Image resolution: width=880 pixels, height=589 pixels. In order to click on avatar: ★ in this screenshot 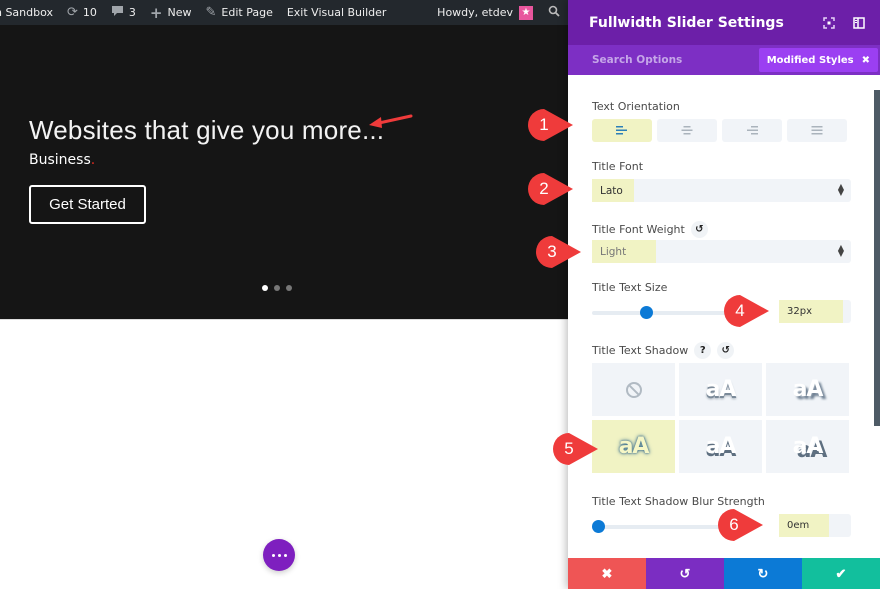, I will do `click(526, 12)`.